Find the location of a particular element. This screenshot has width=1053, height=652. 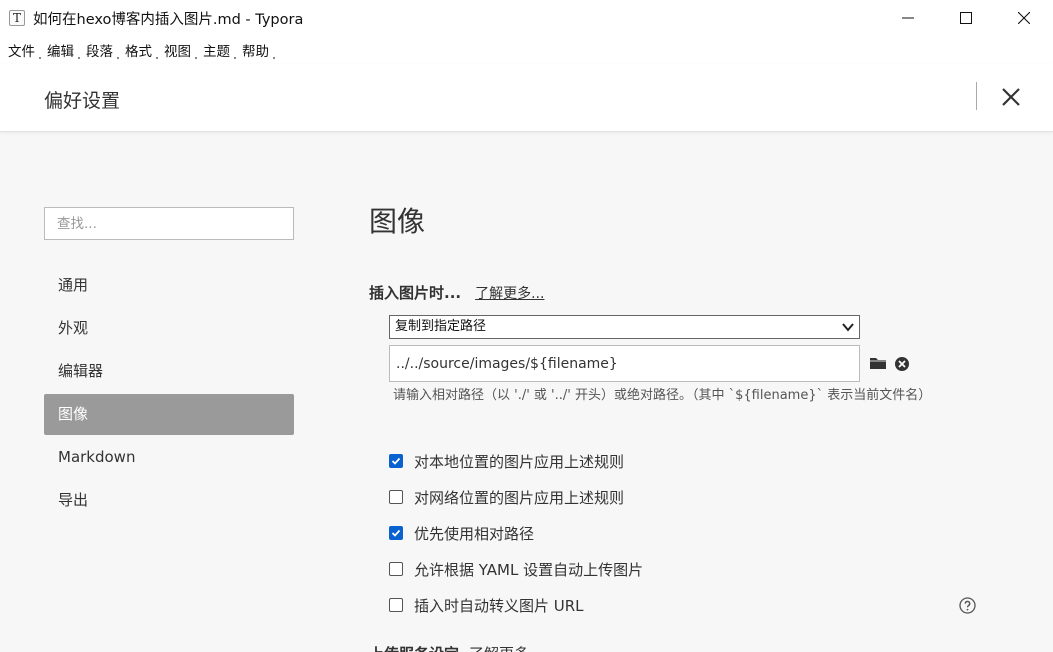

folder-icon is located at coordinates (878, 363).